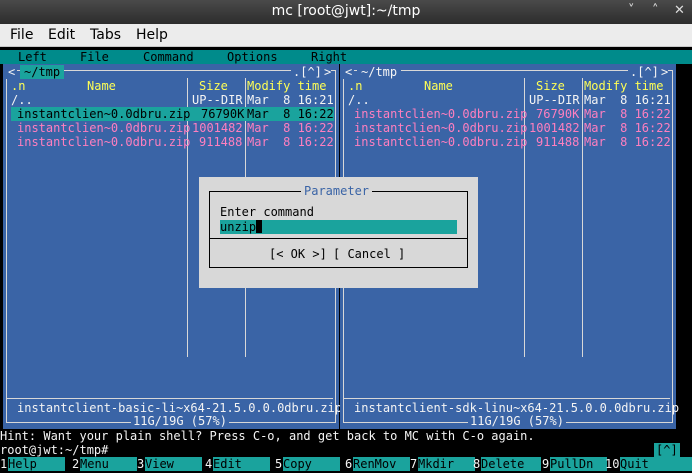  I want to click on left-row-name: /.., so click(22, 100).